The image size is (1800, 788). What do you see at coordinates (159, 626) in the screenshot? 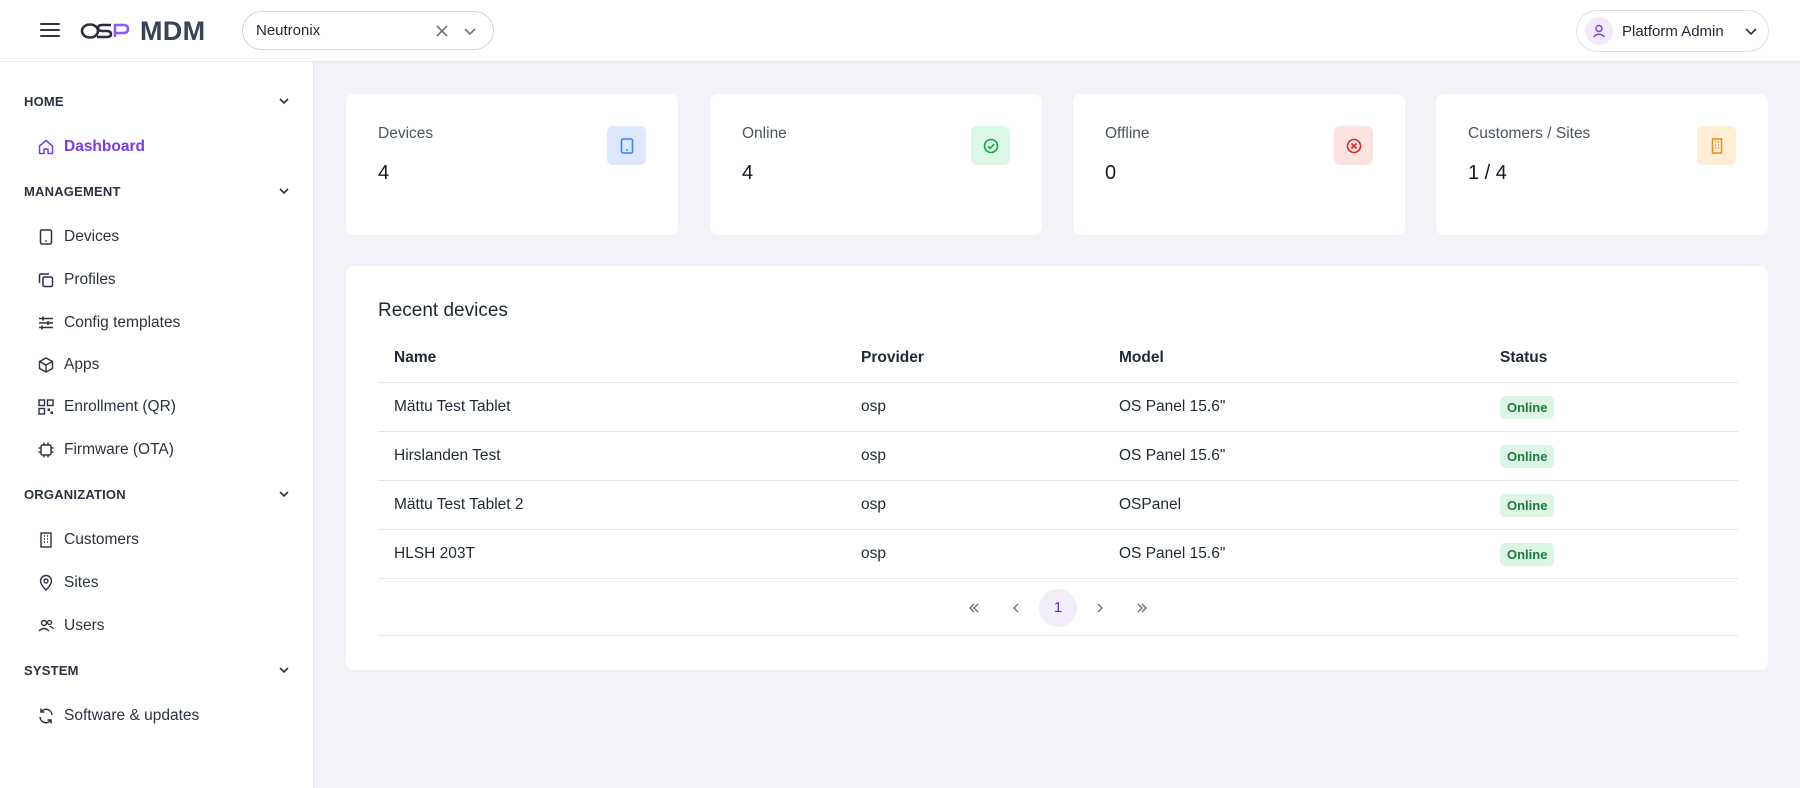
I see `sidebar-item-users: Users` at bounding box center [159, 626].